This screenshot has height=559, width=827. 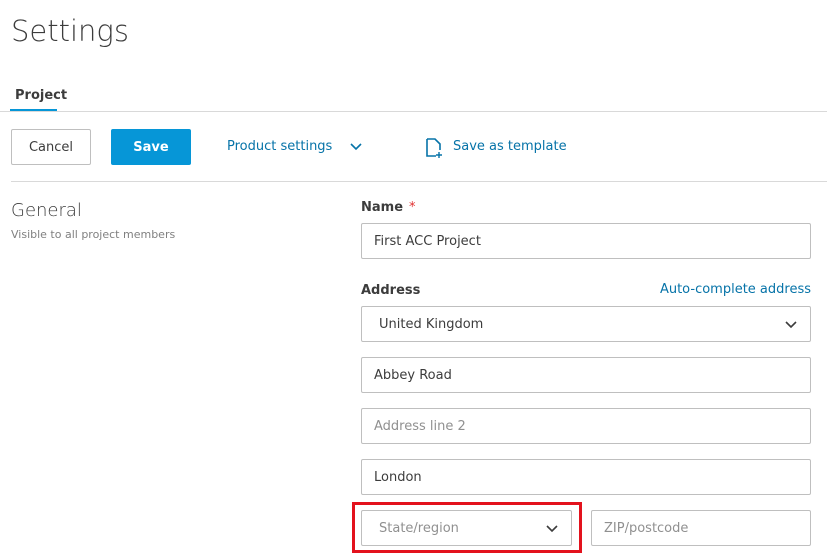 I want to click on section-subtitle: Visible to all project members, so click(x=93, y=234).